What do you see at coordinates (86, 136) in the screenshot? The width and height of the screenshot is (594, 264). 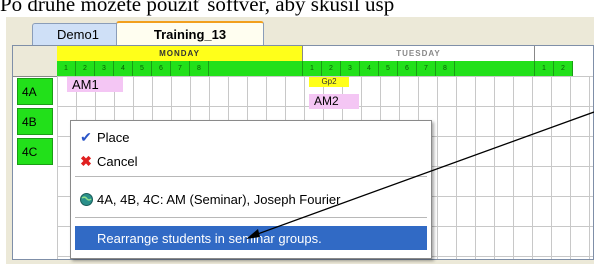 I see `checkmark-icon: ✔` at bounding box center [86, 136].